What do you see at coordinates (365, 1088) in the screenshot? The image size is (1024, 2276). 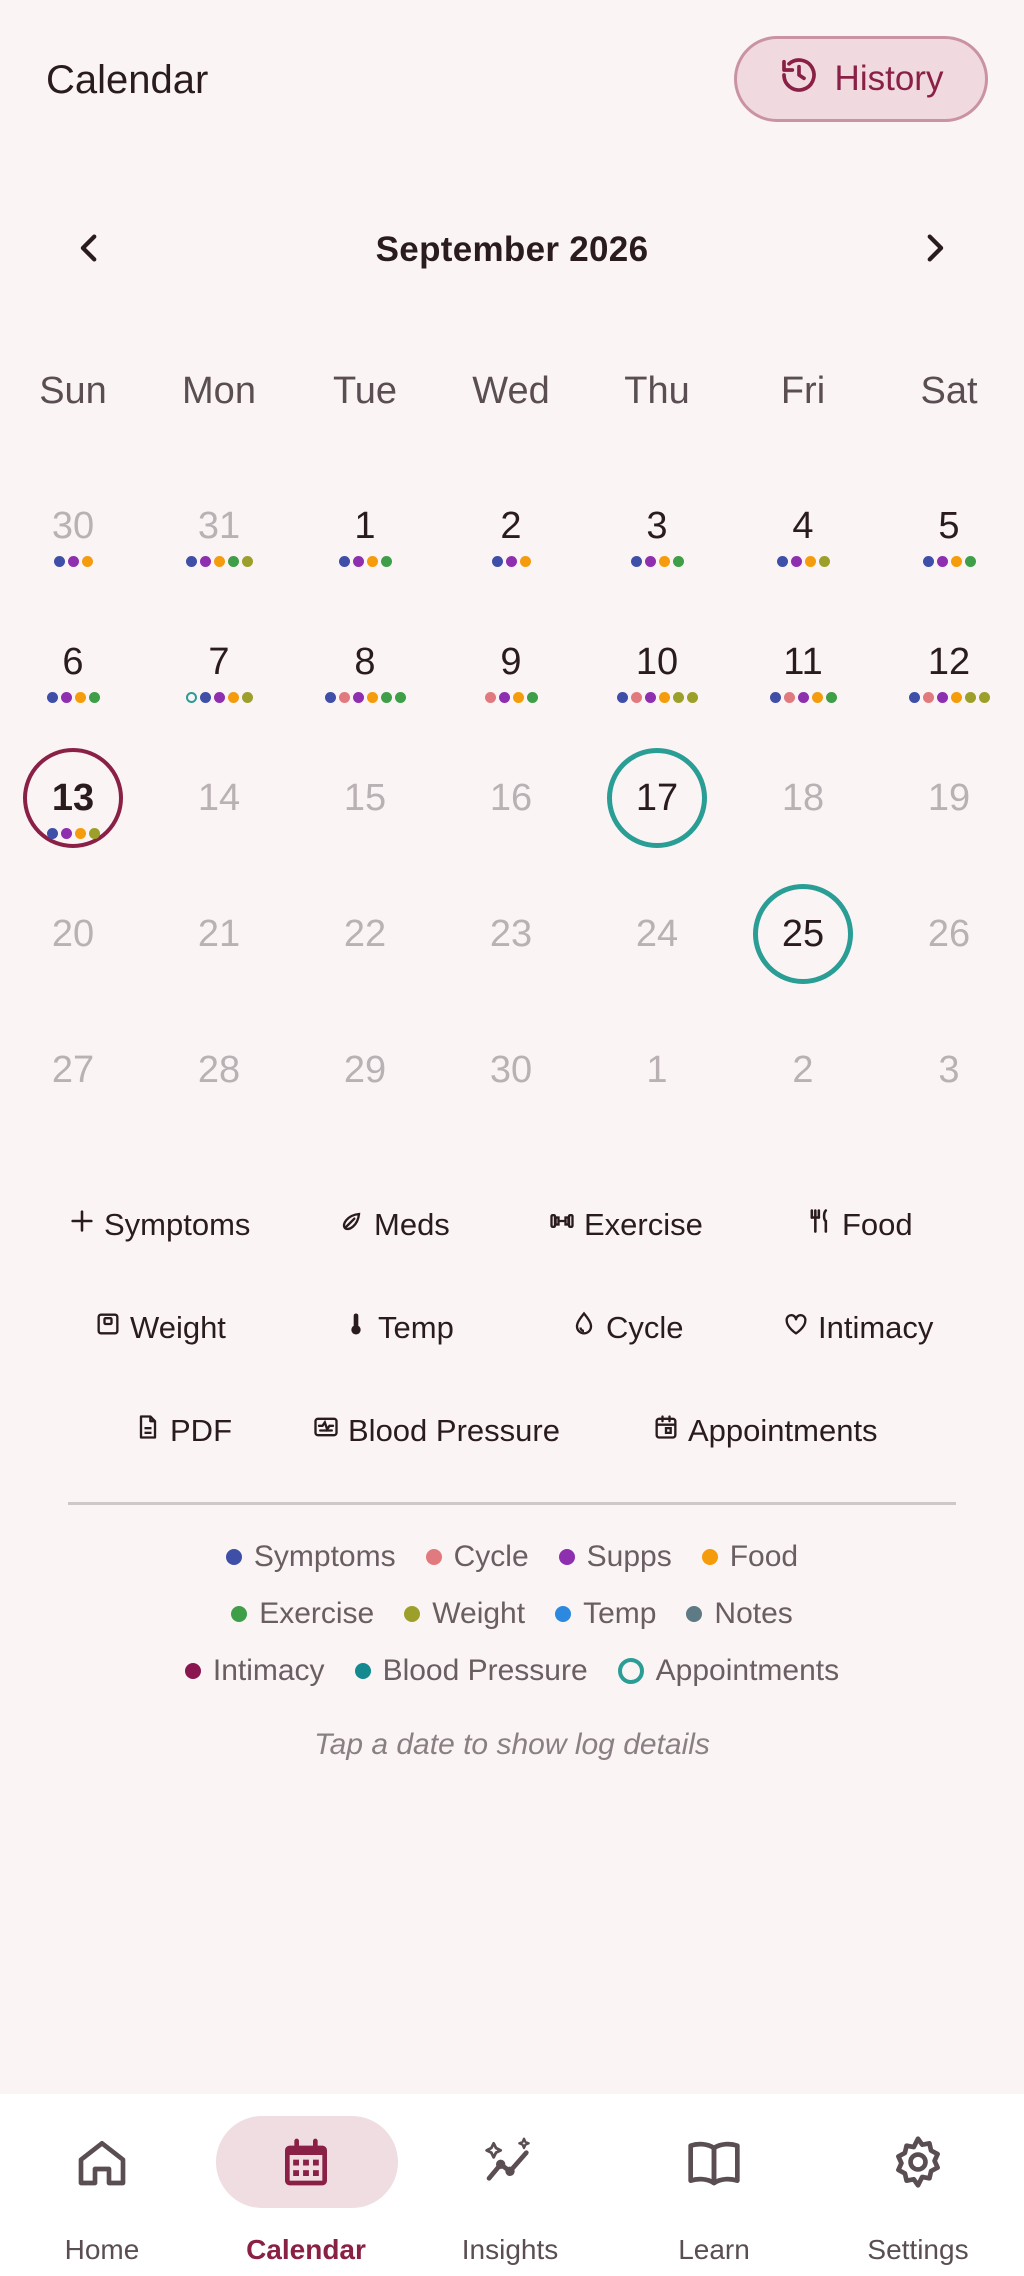 I see `calendar-day: 29` at bounding box center [365, 1088].